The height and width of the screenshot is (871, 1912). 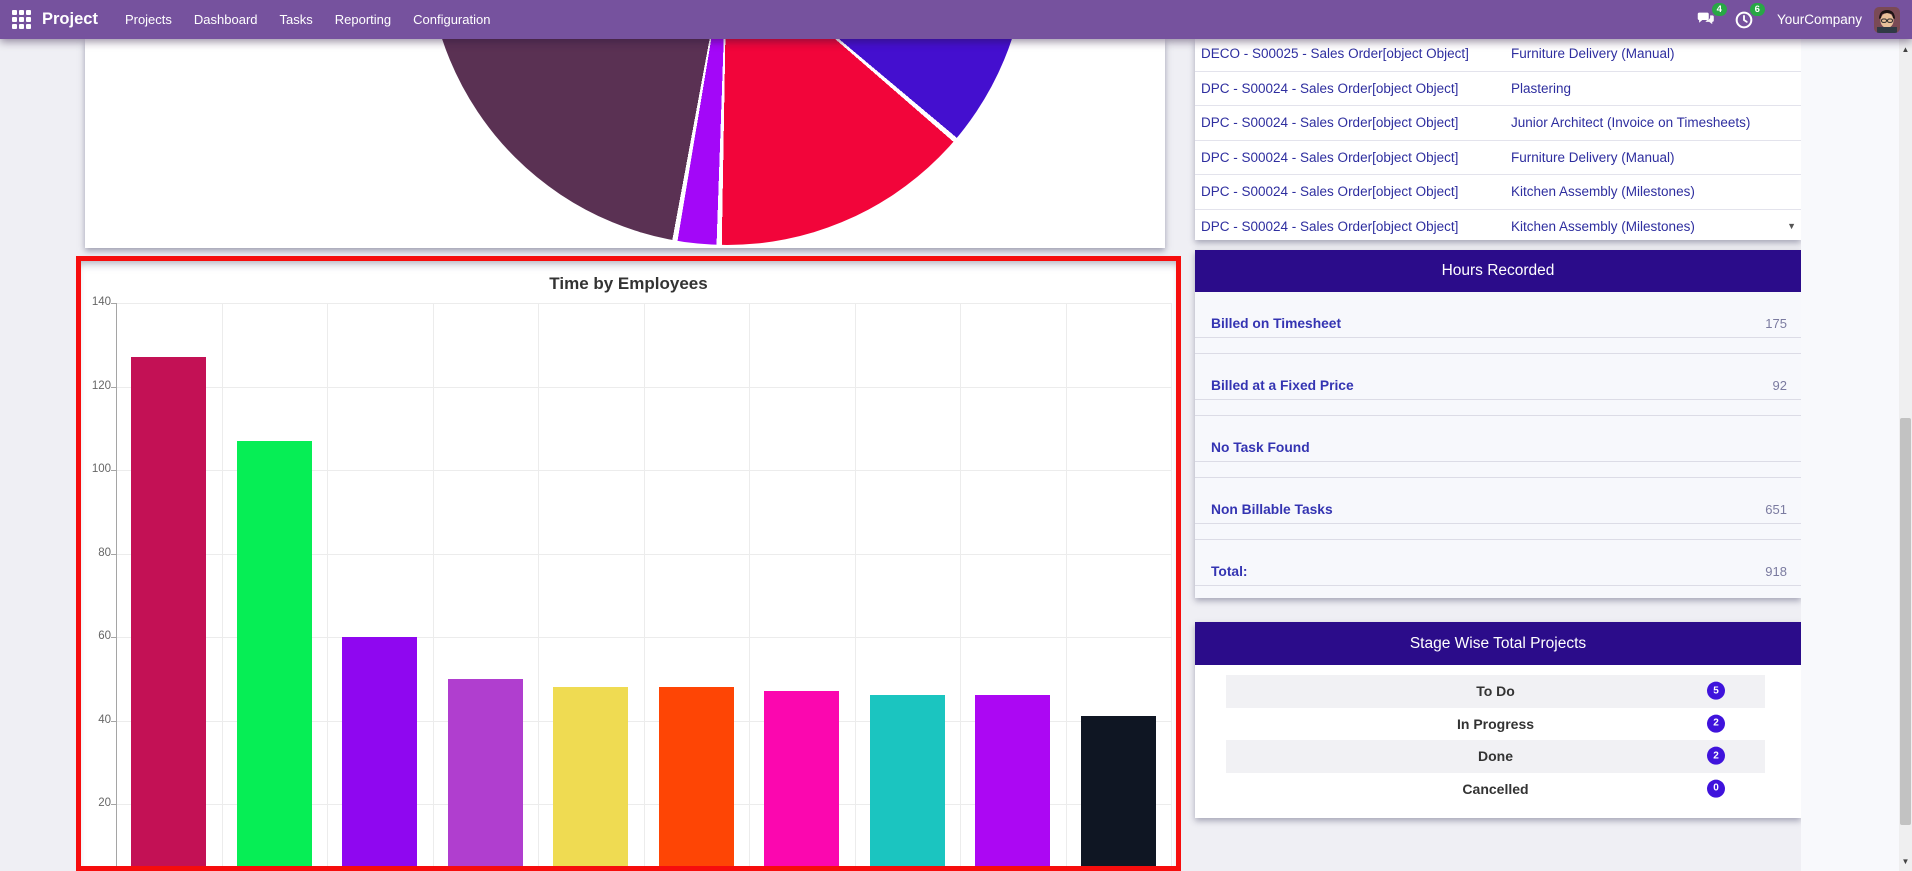 What do you see at coordinates (1887, 19) in the screenshot?
I see `user-avatar` at bounding box center [1887, 19].